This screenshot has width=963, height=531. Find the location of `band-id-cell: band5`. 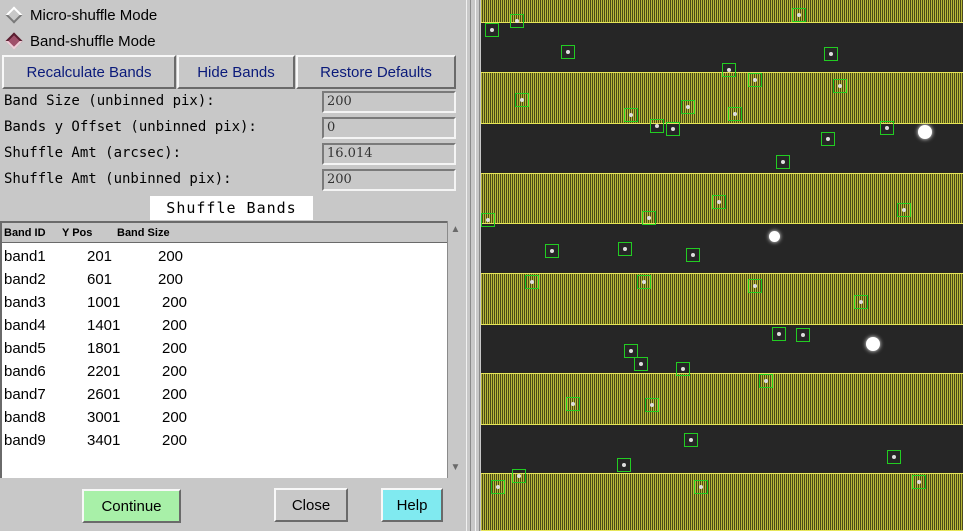

band-id-cell: band5 is located at coordinates (25, 348).